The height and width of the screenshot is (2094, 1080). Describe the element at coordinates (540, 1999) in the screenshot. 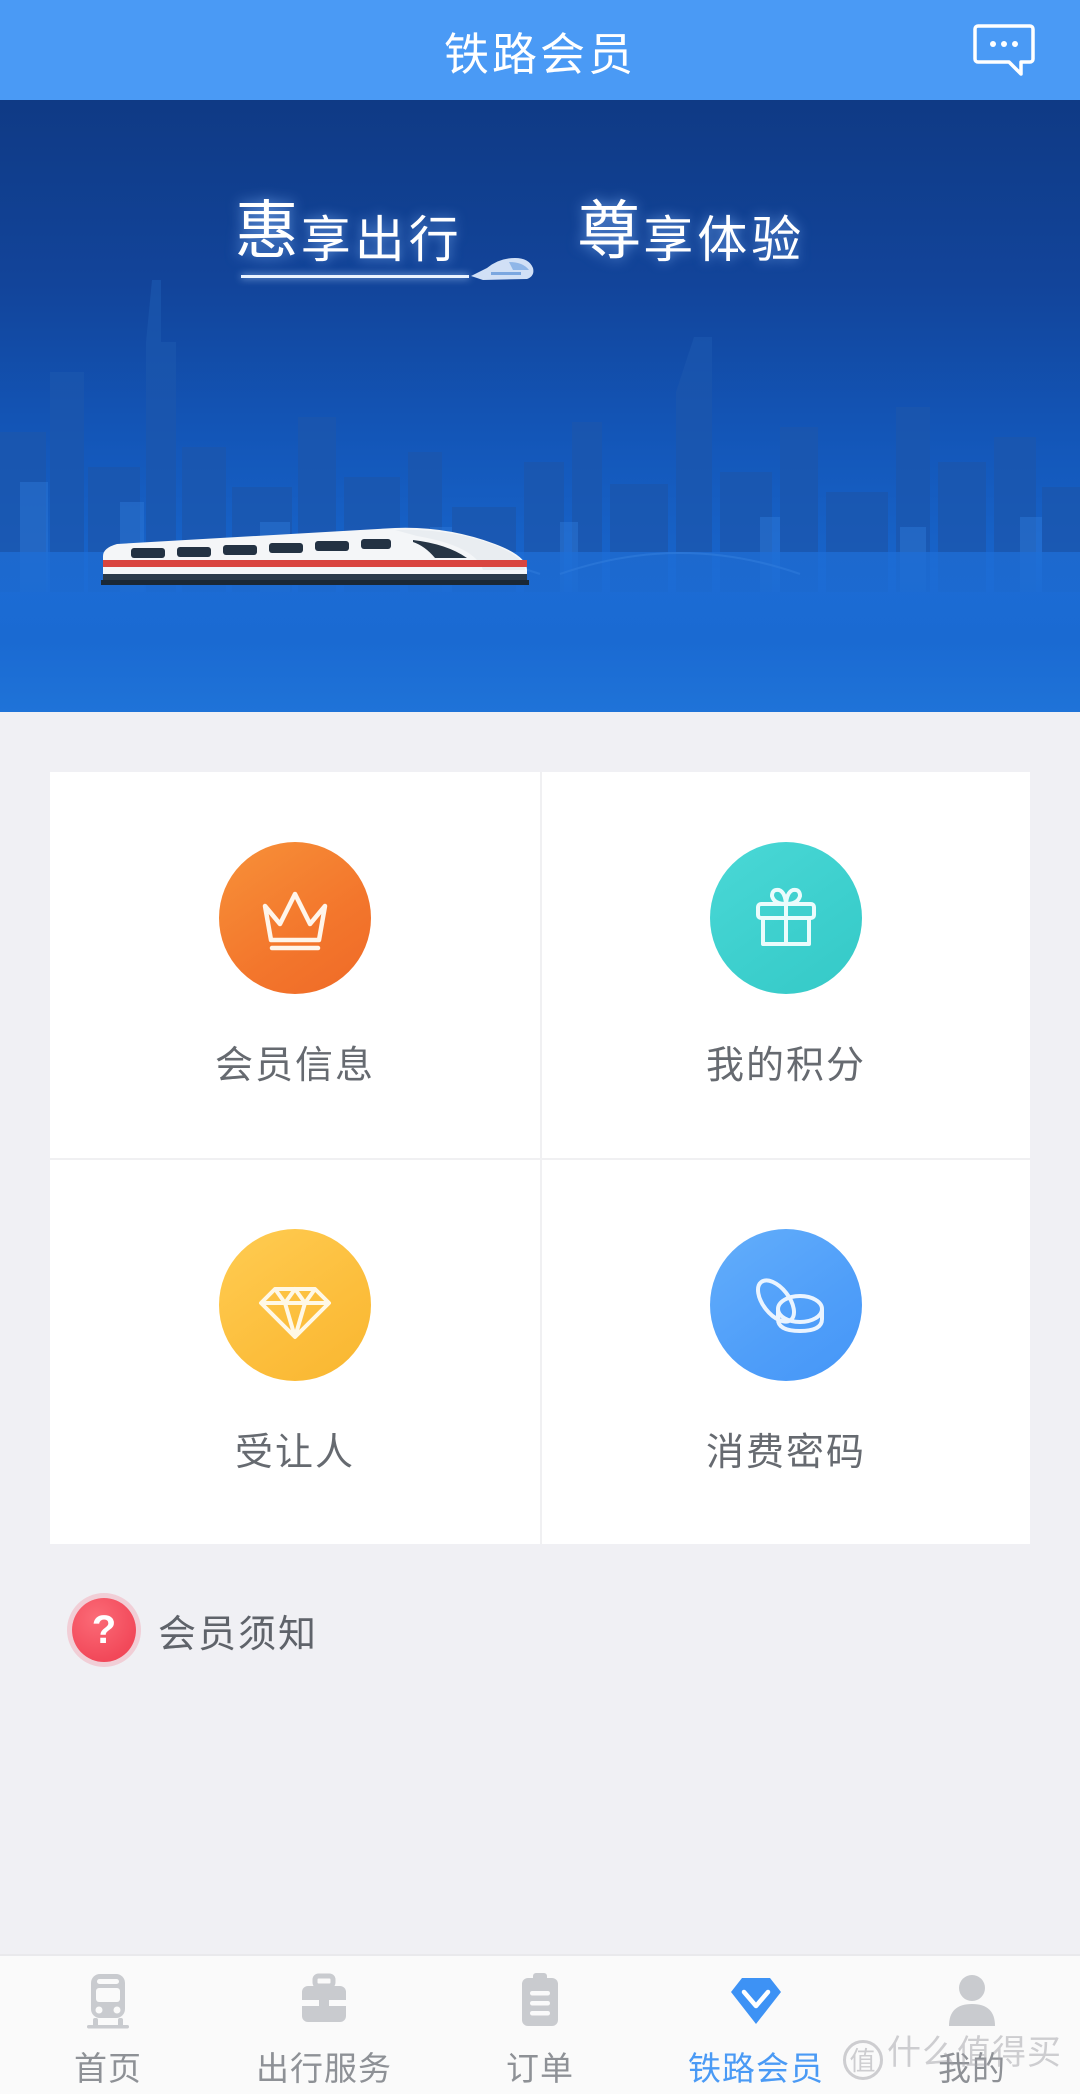

I see `clipboard-icon` at that location.